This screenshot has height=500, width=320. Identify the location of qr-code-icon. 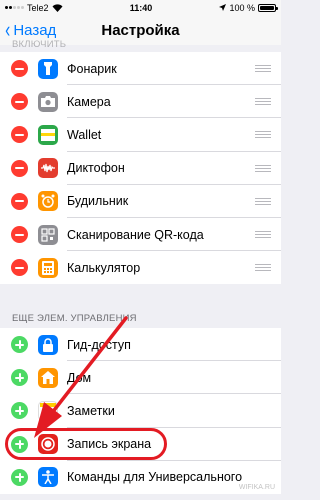
(48, 234).